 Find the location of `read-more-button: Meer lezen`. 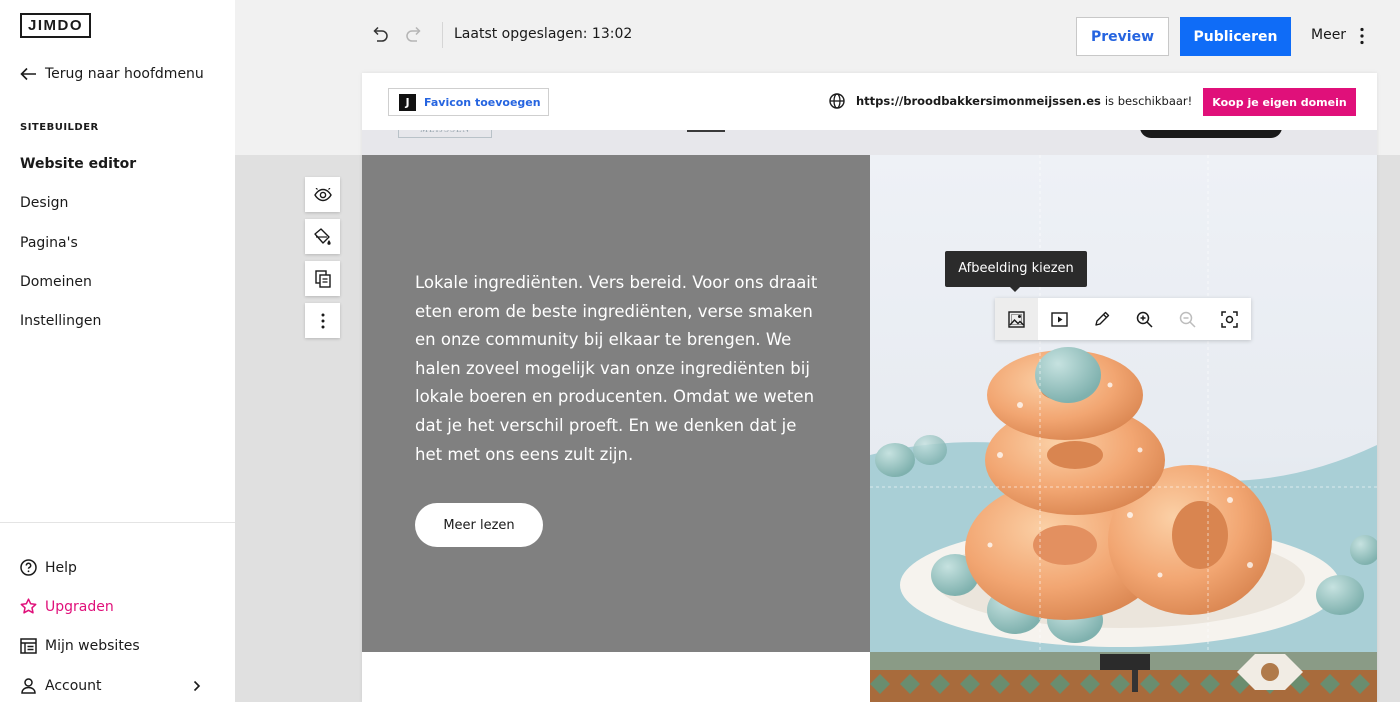

read-more-button: Meer lezen is located at coordinates (479, 525).